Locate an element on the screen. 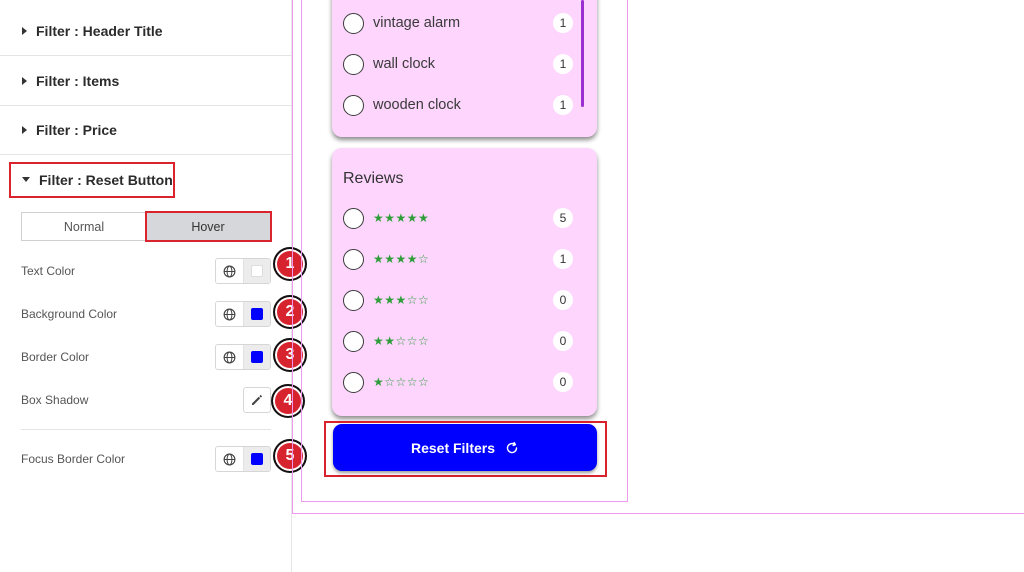  section-title: Filter : Price is located at coordinates (76, 130).